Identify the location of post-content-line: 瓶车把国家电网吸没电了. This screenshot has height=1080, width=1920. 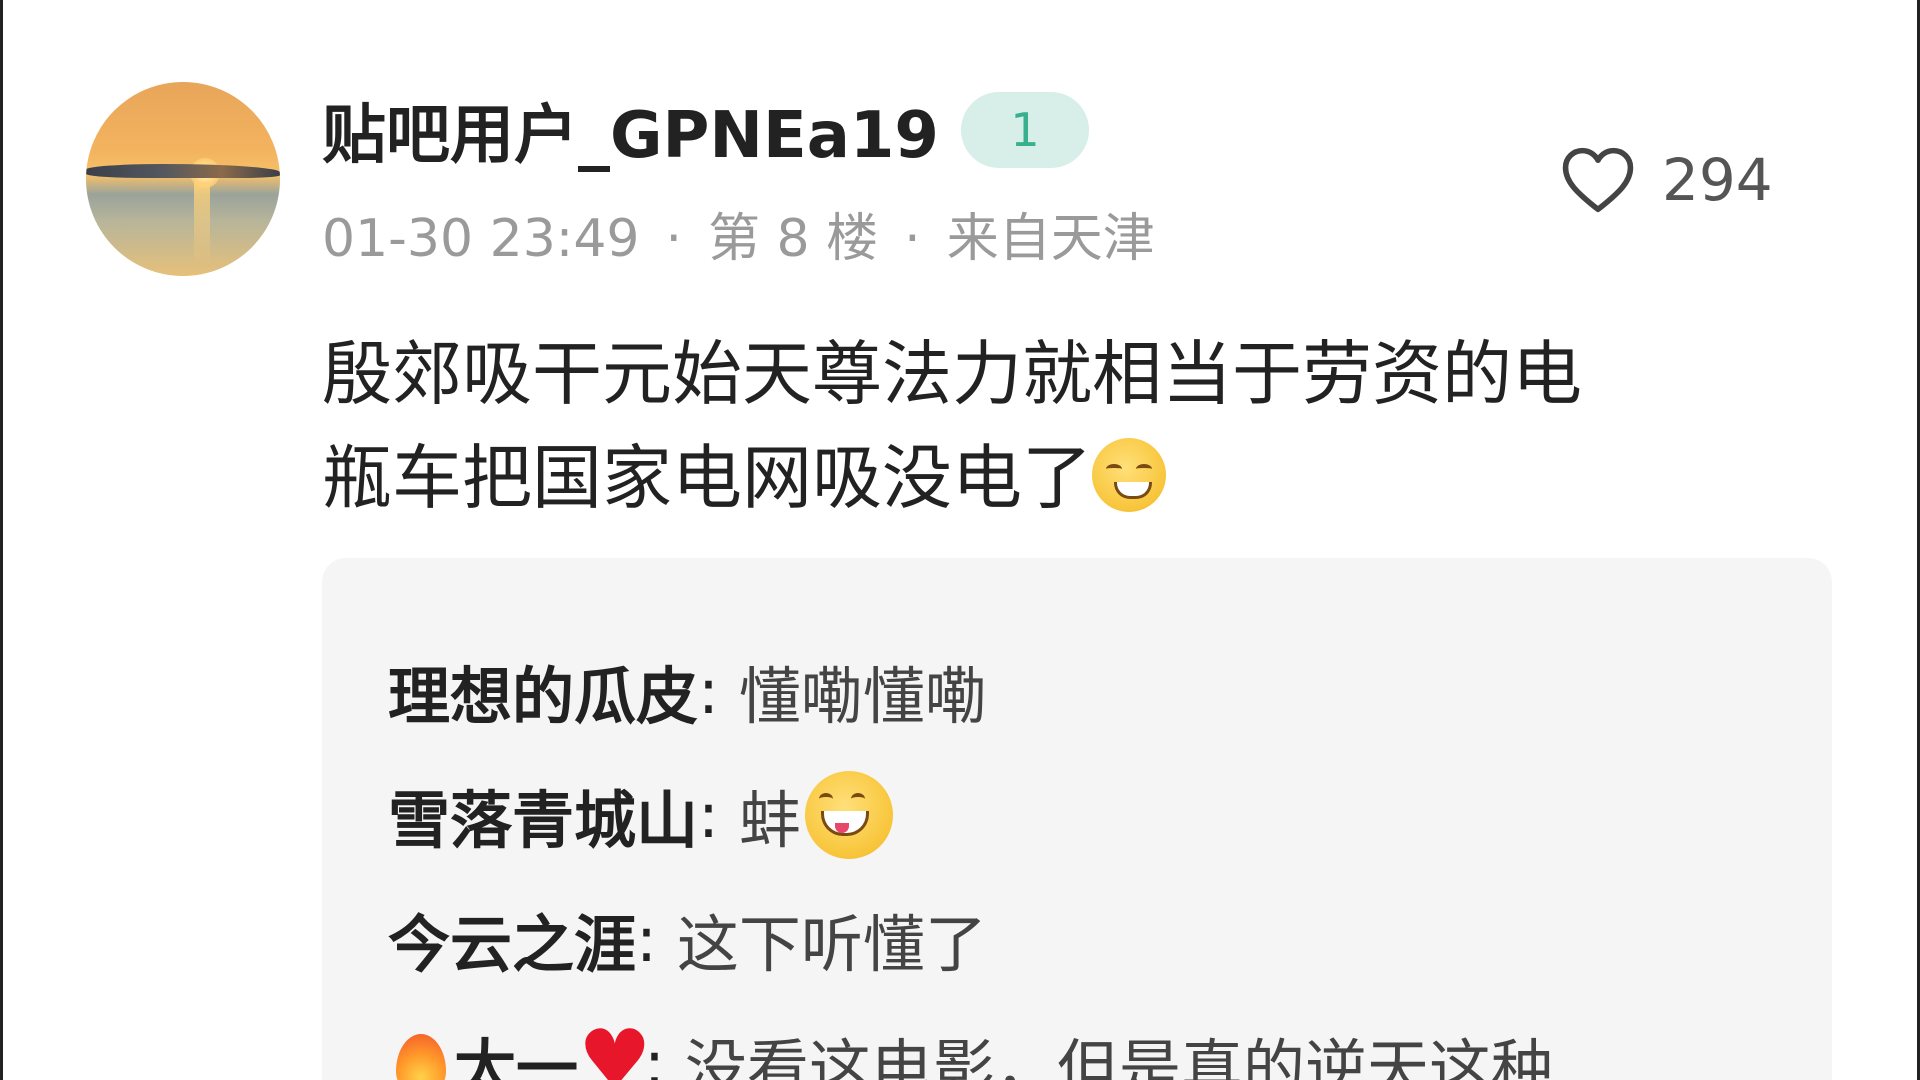
(1047, 478).